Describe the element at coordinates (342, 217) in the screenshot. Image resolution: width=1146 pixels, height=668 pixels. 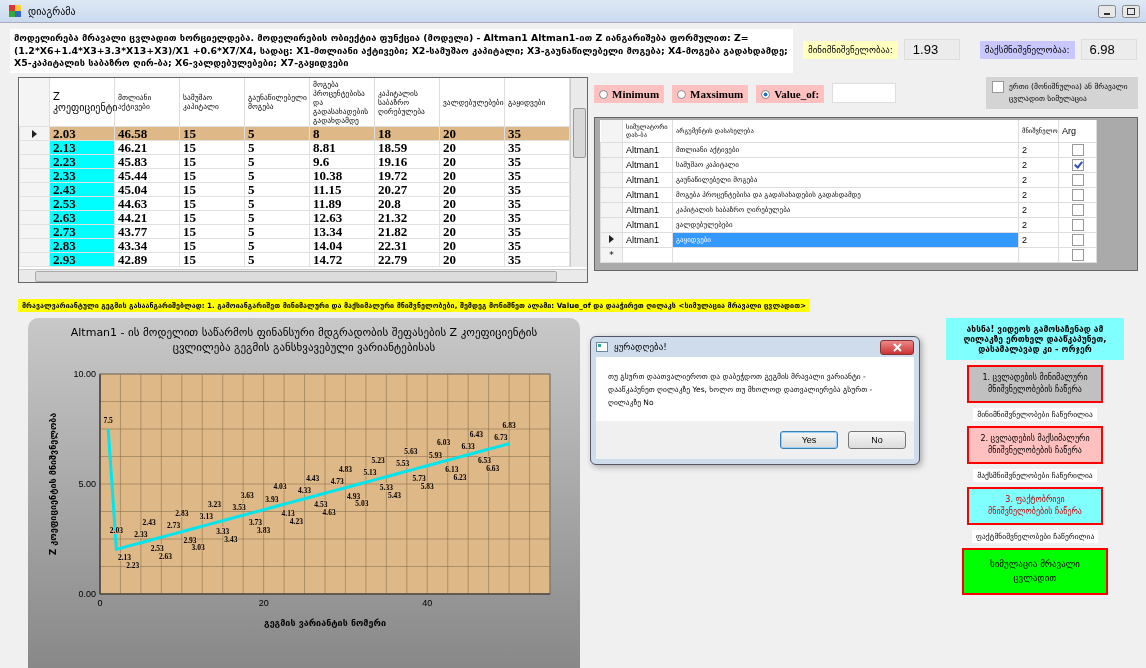
I see `table-cell: 12.63` at that location.